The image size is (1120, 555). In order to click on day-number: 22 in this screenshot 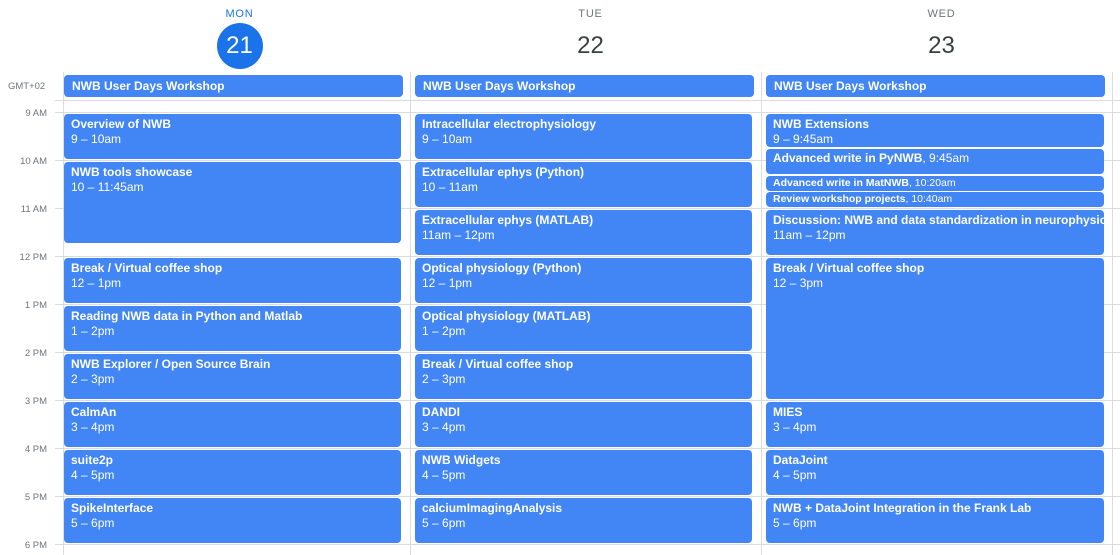, I will do `click(591, 46)`.